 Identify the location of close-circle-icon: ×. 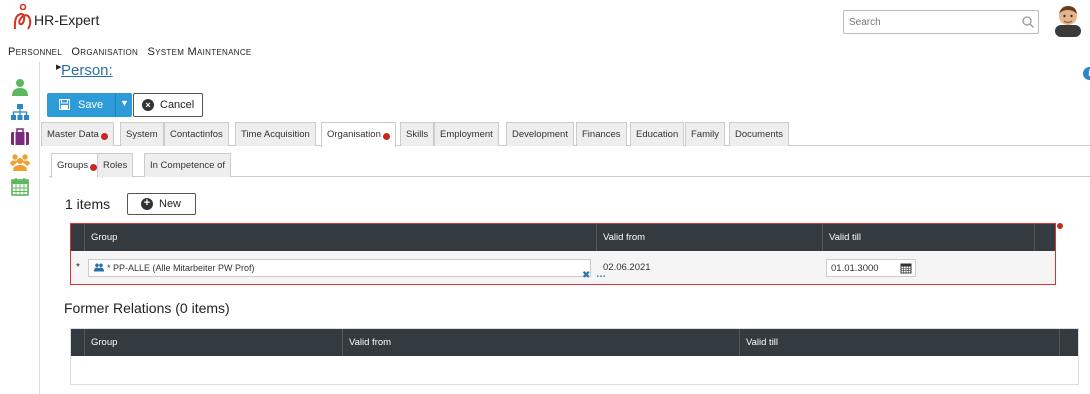
(148, 105).